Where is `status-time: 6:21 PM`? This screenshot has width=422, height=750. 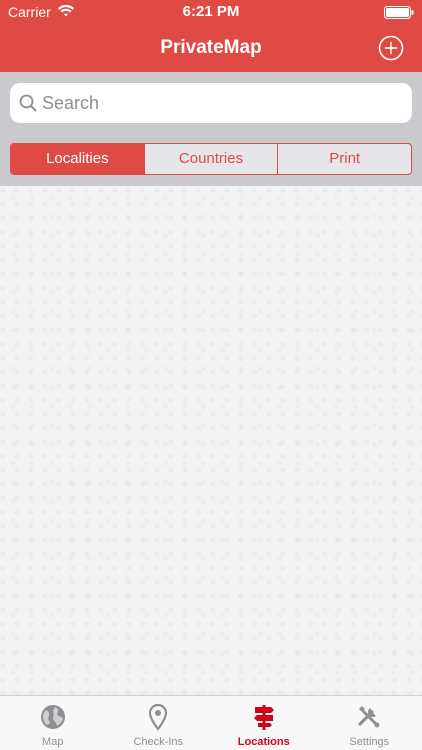
status-time: 6:21 PM is located at coordinates (211, 11).